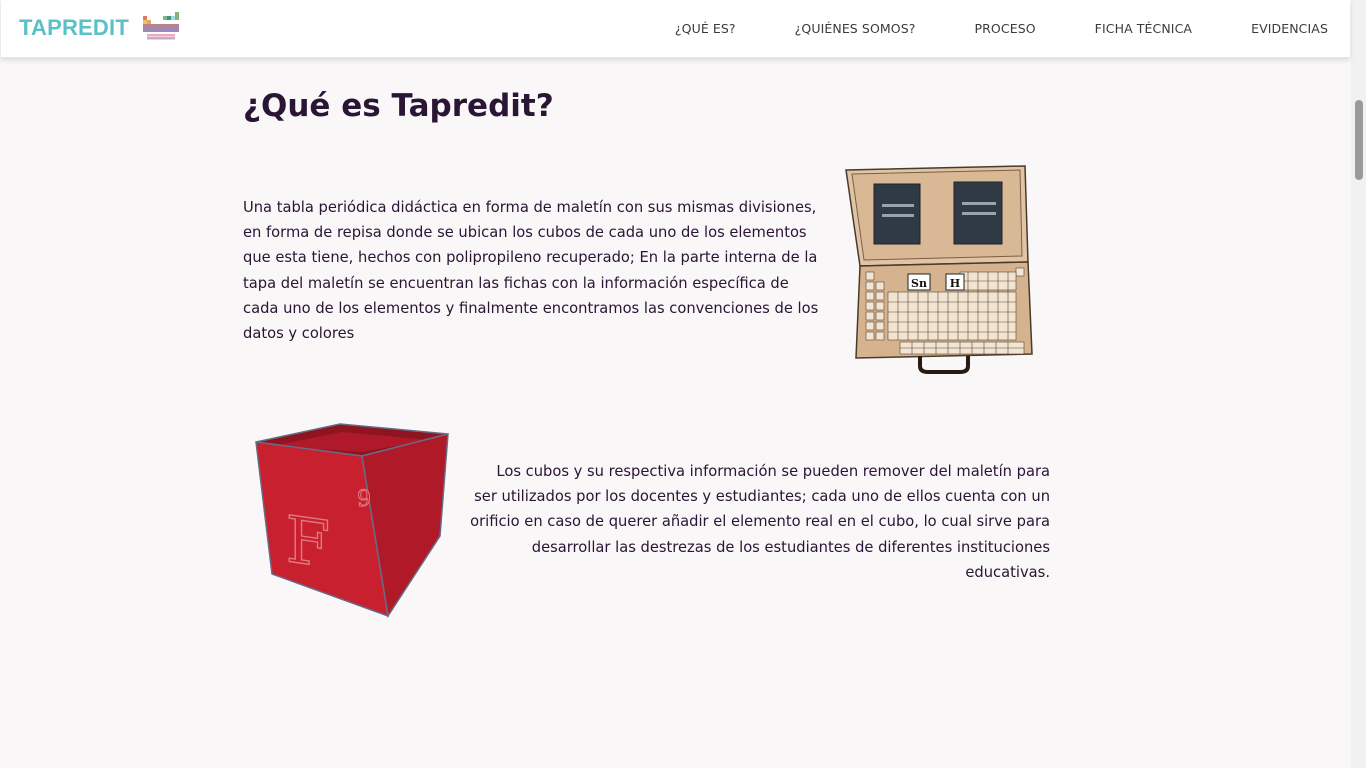 The image size is (1366, 768). I want to click on page-scrollbar, so click(1358, 384).